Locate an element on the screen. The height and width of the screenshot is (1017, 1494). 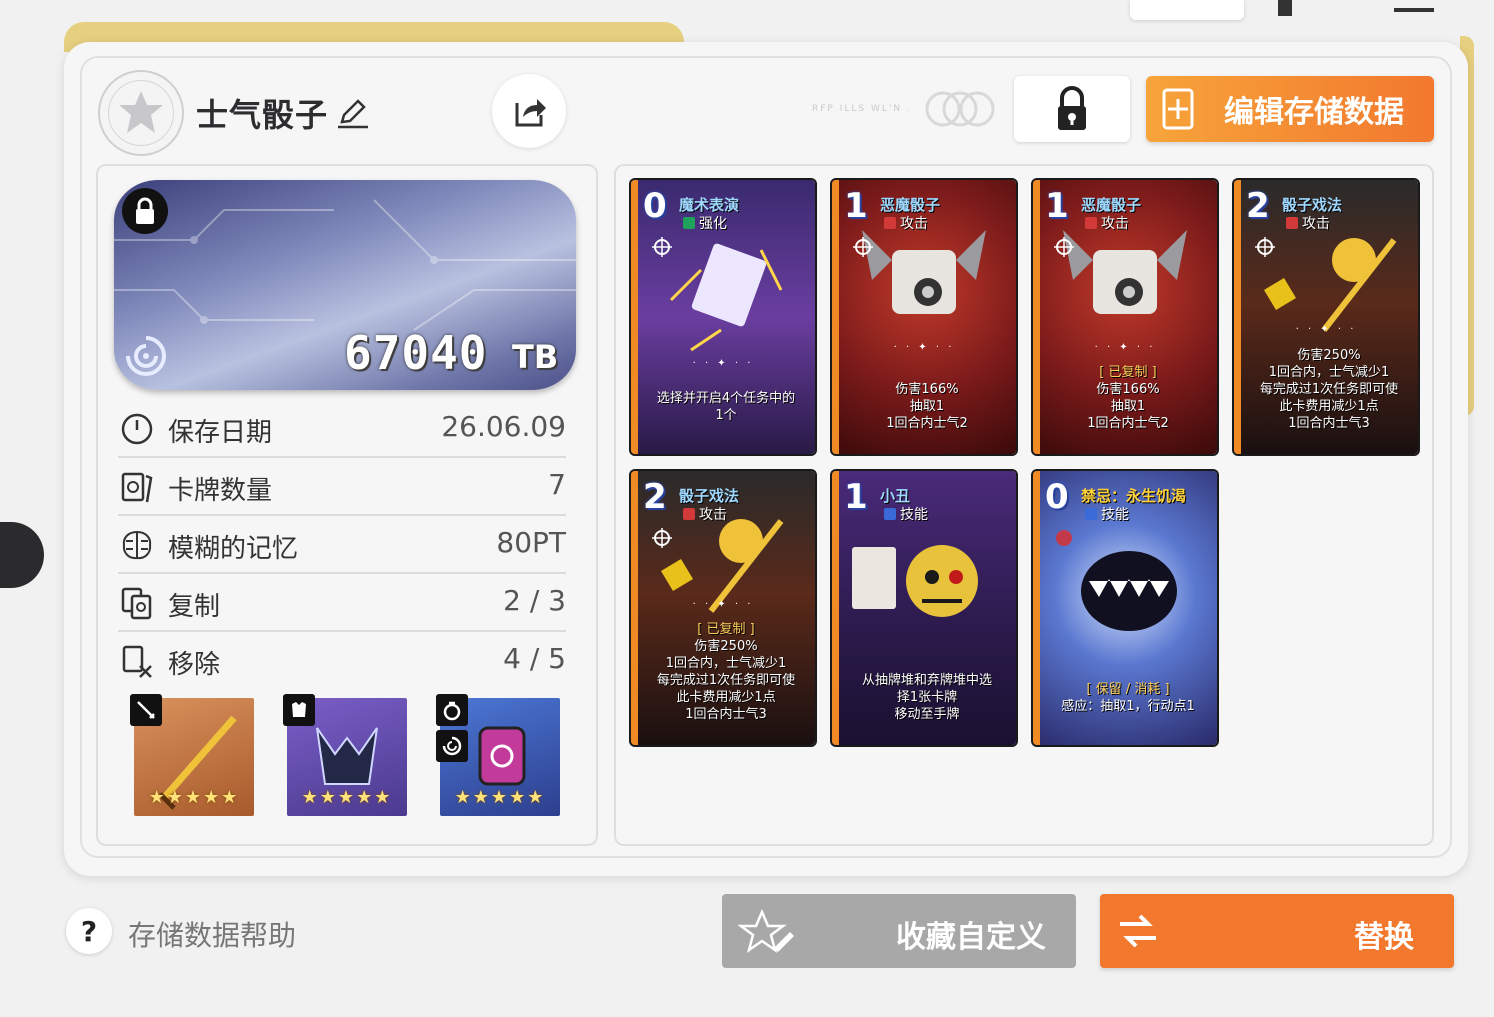
favorite-custom-label: 收藏自定义 is located at coordinates (971, 937).